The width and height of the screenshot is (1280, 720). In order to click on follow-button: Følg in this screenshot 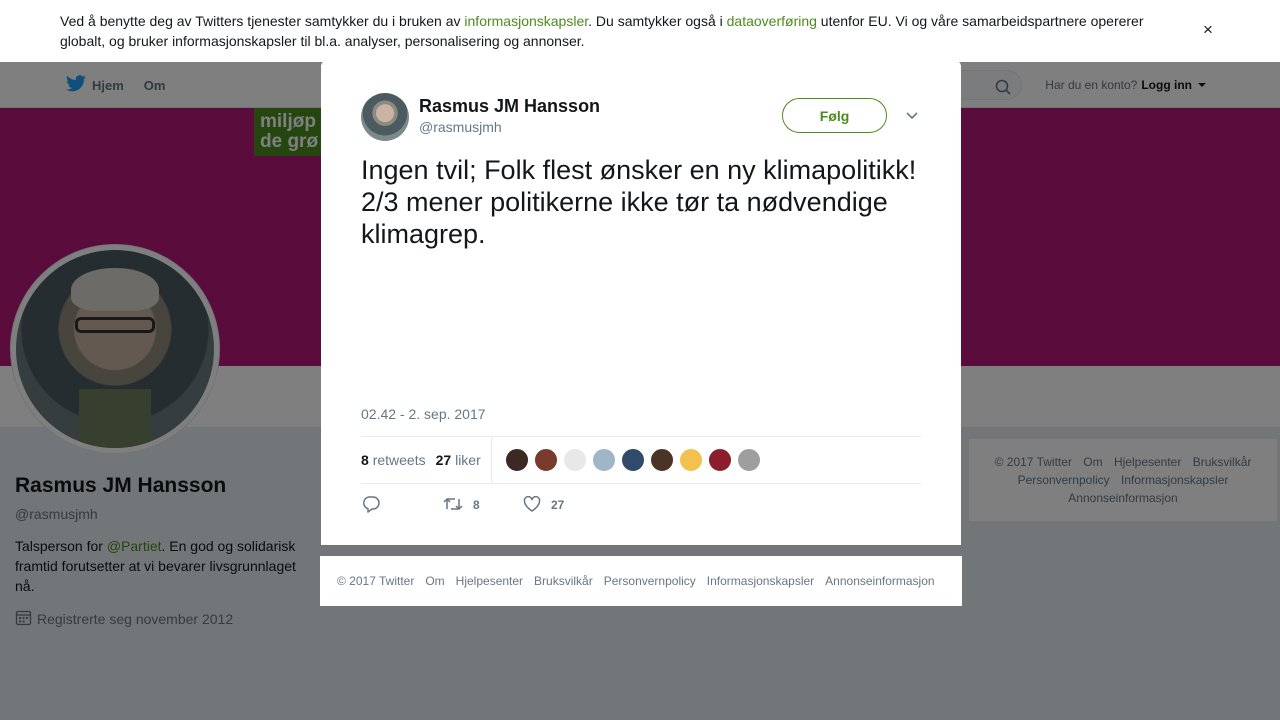, I will do `click(834, 115)`.